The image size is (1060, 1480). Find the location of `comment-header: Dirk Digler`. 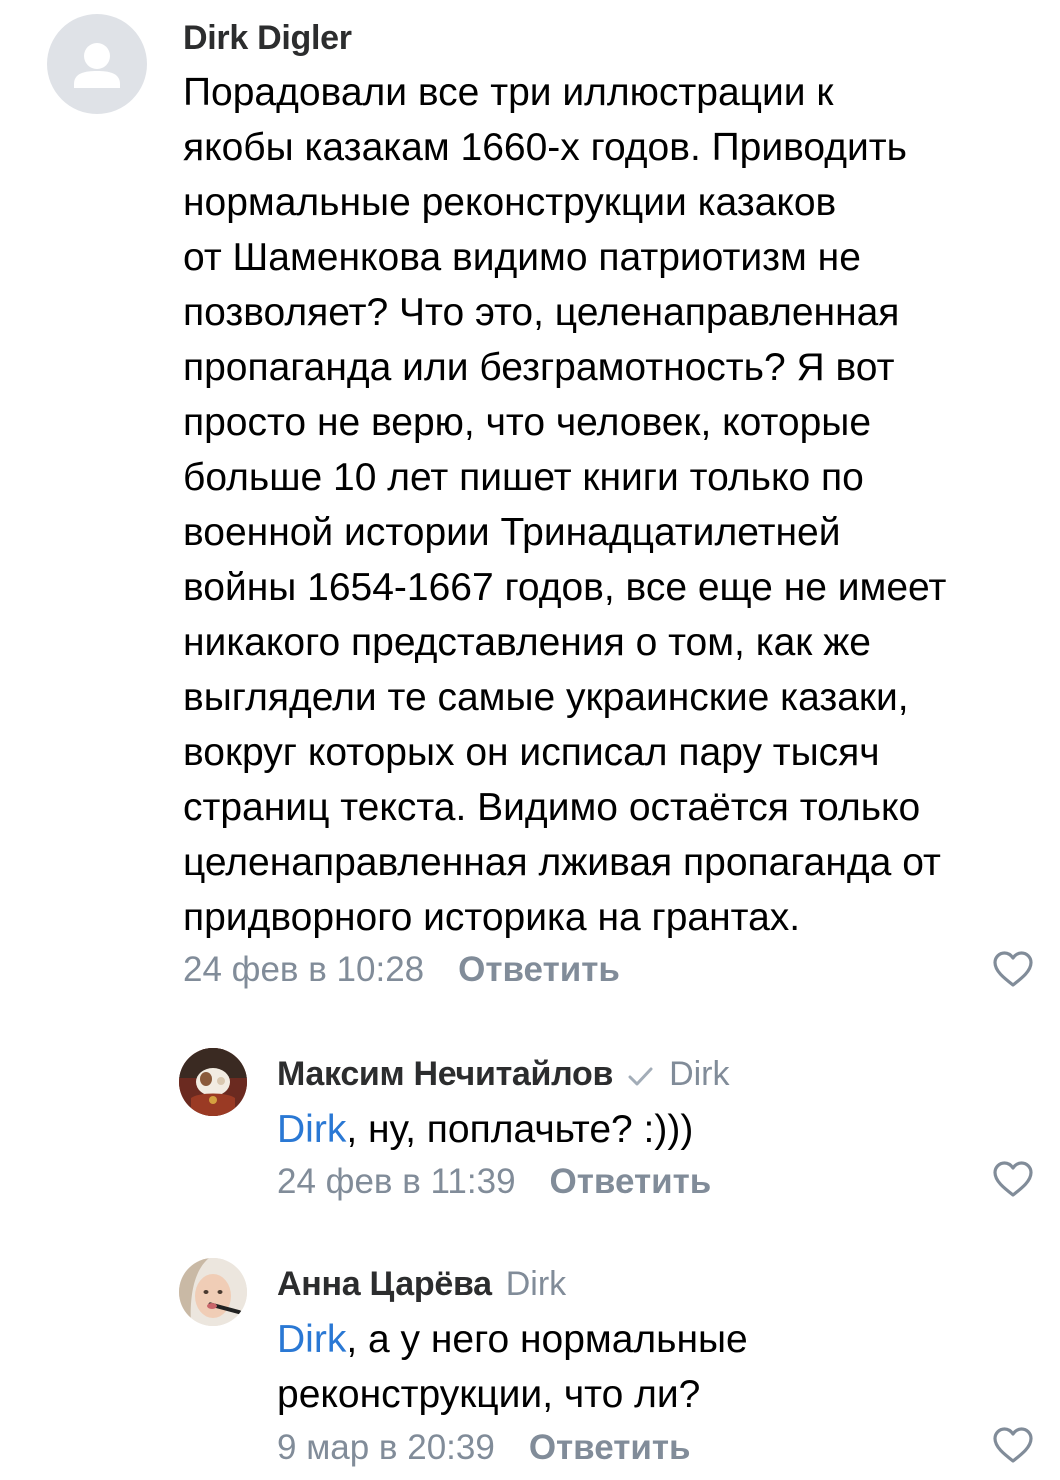

comment-header: Dirk Digler is located at coordinates (267, 38).